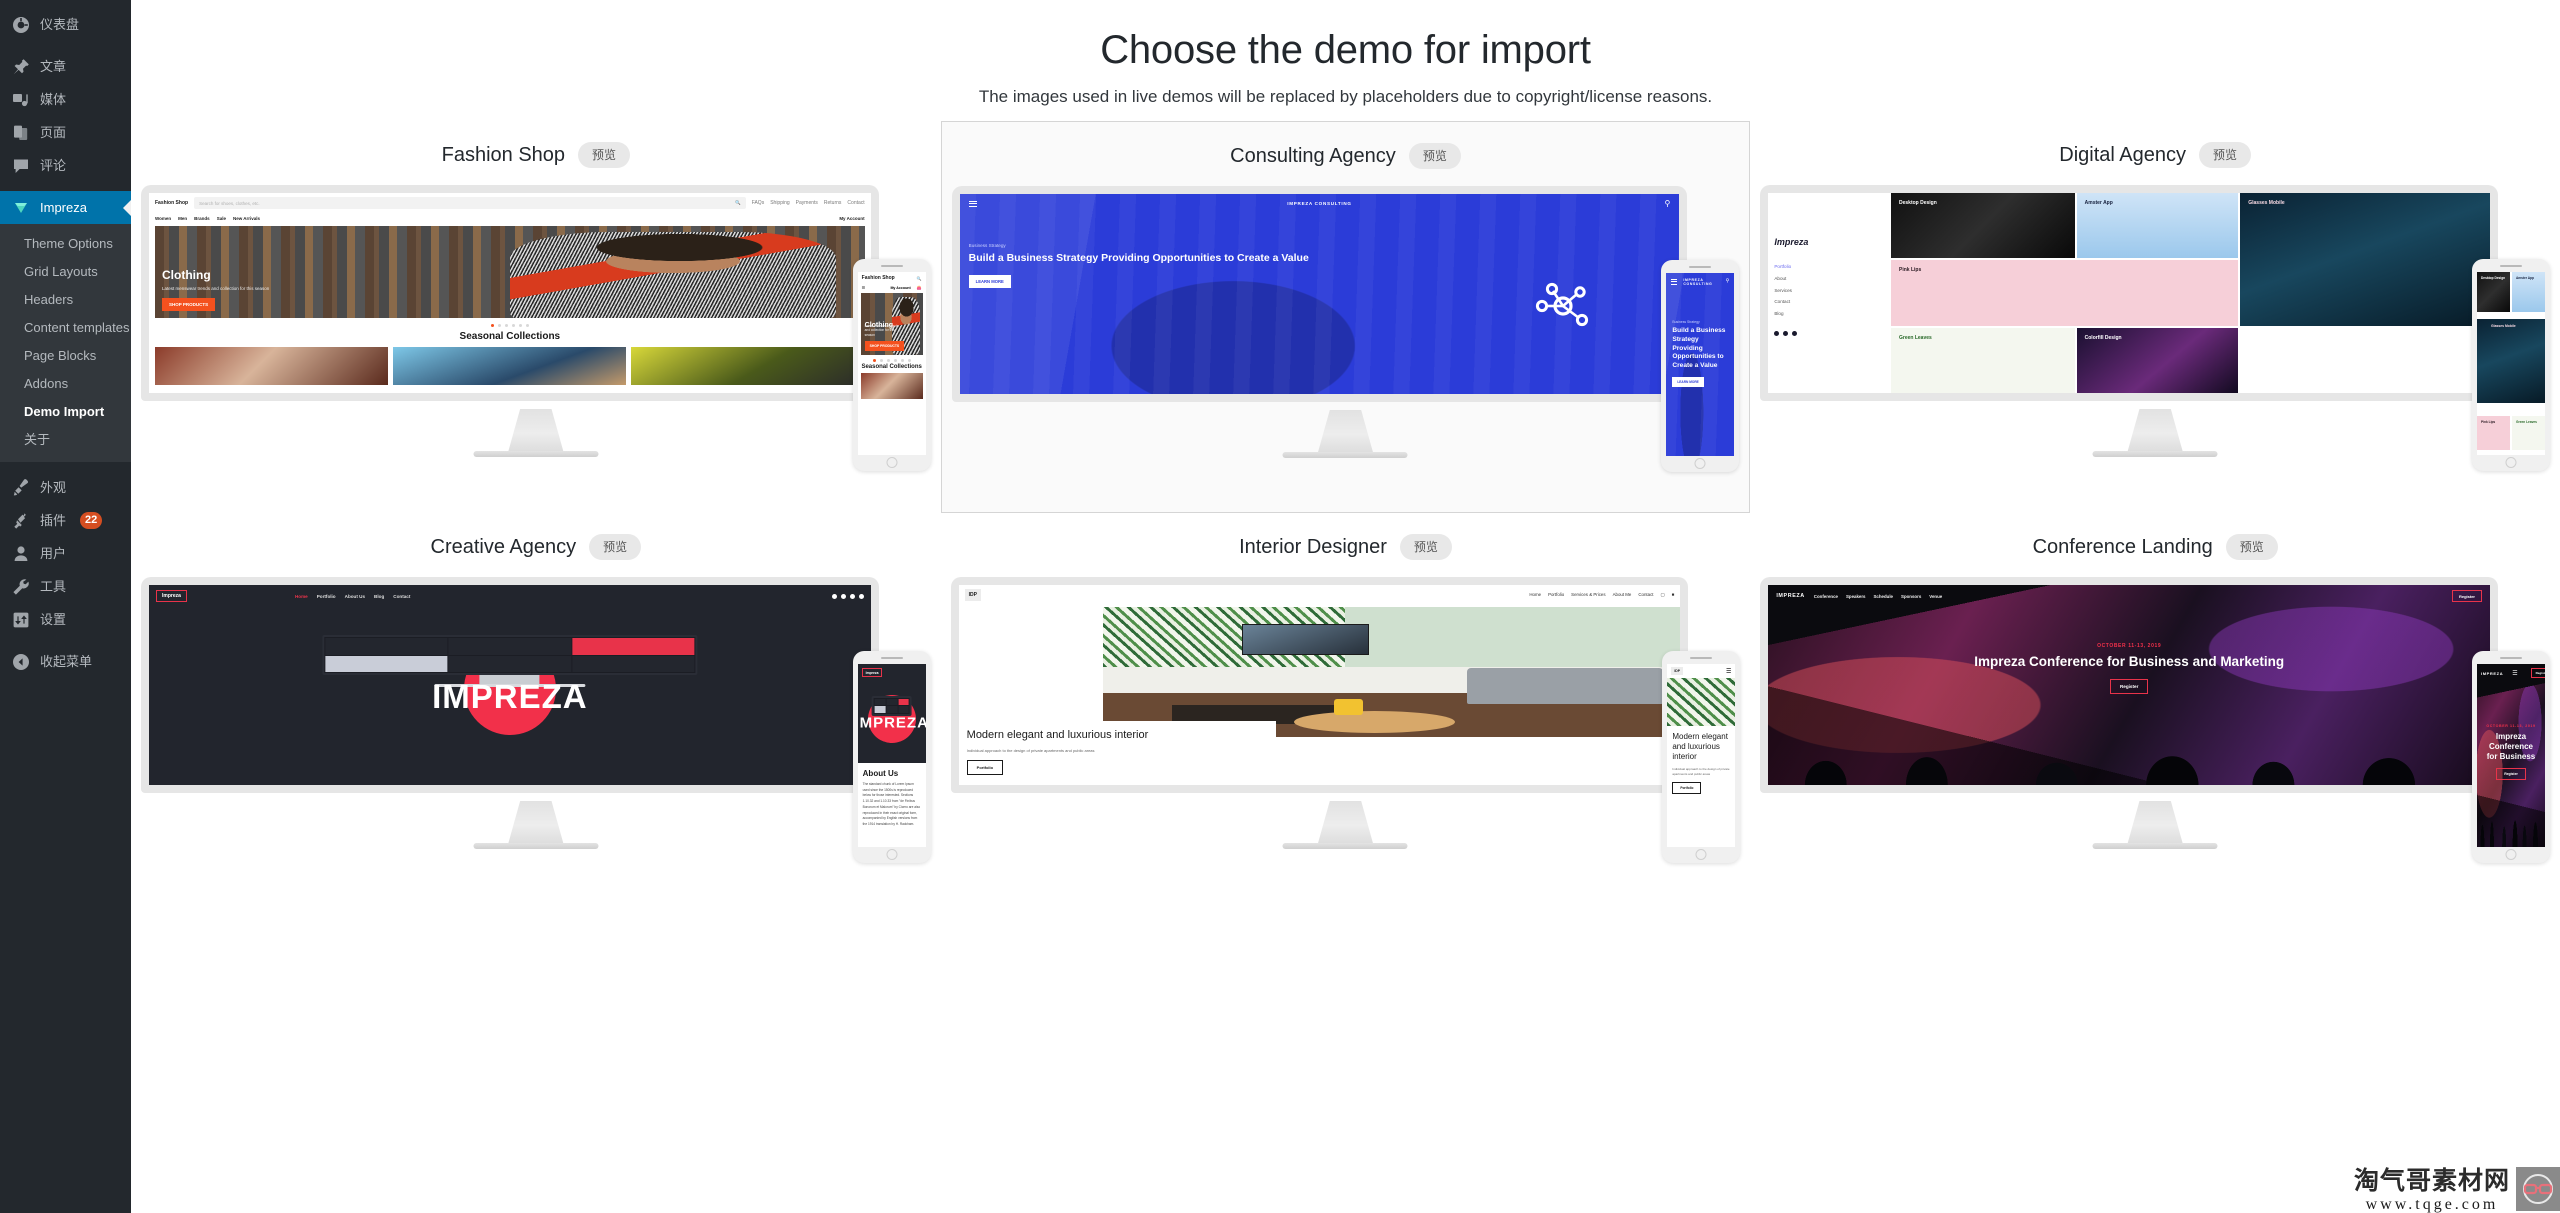  What do you see at coordinates (202, 218) in the screenshot?
I see `nav-link: Brands` at bounding box center [202, 218].